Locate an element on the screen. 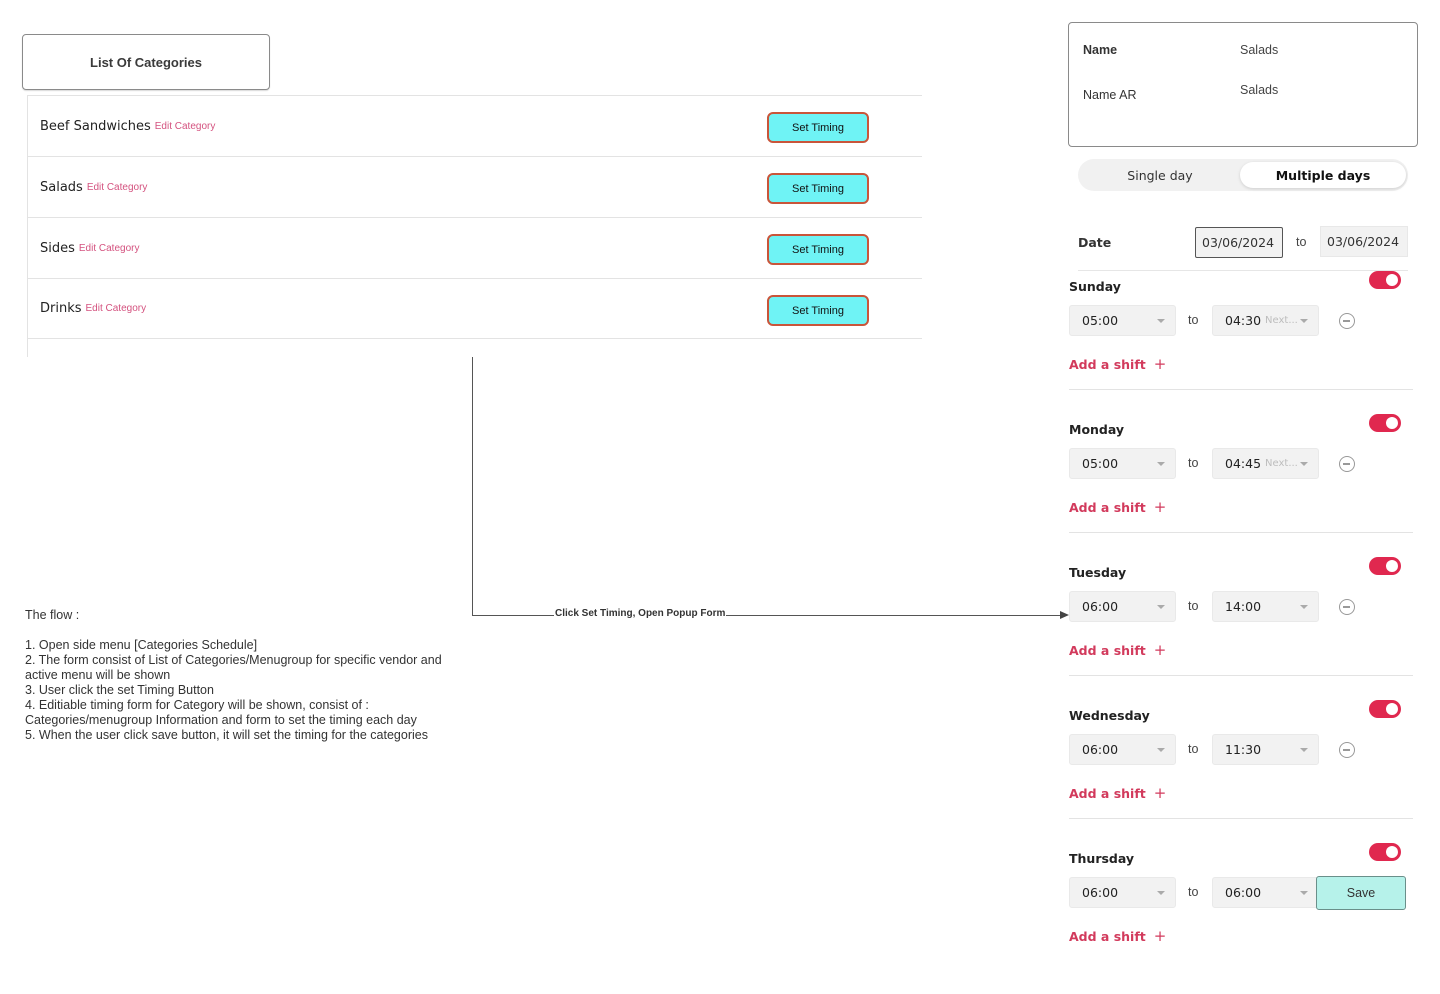 This screenshot has width=1440, height=994. shift-start-value: 05:00 is located at coordinates (1100, 320).